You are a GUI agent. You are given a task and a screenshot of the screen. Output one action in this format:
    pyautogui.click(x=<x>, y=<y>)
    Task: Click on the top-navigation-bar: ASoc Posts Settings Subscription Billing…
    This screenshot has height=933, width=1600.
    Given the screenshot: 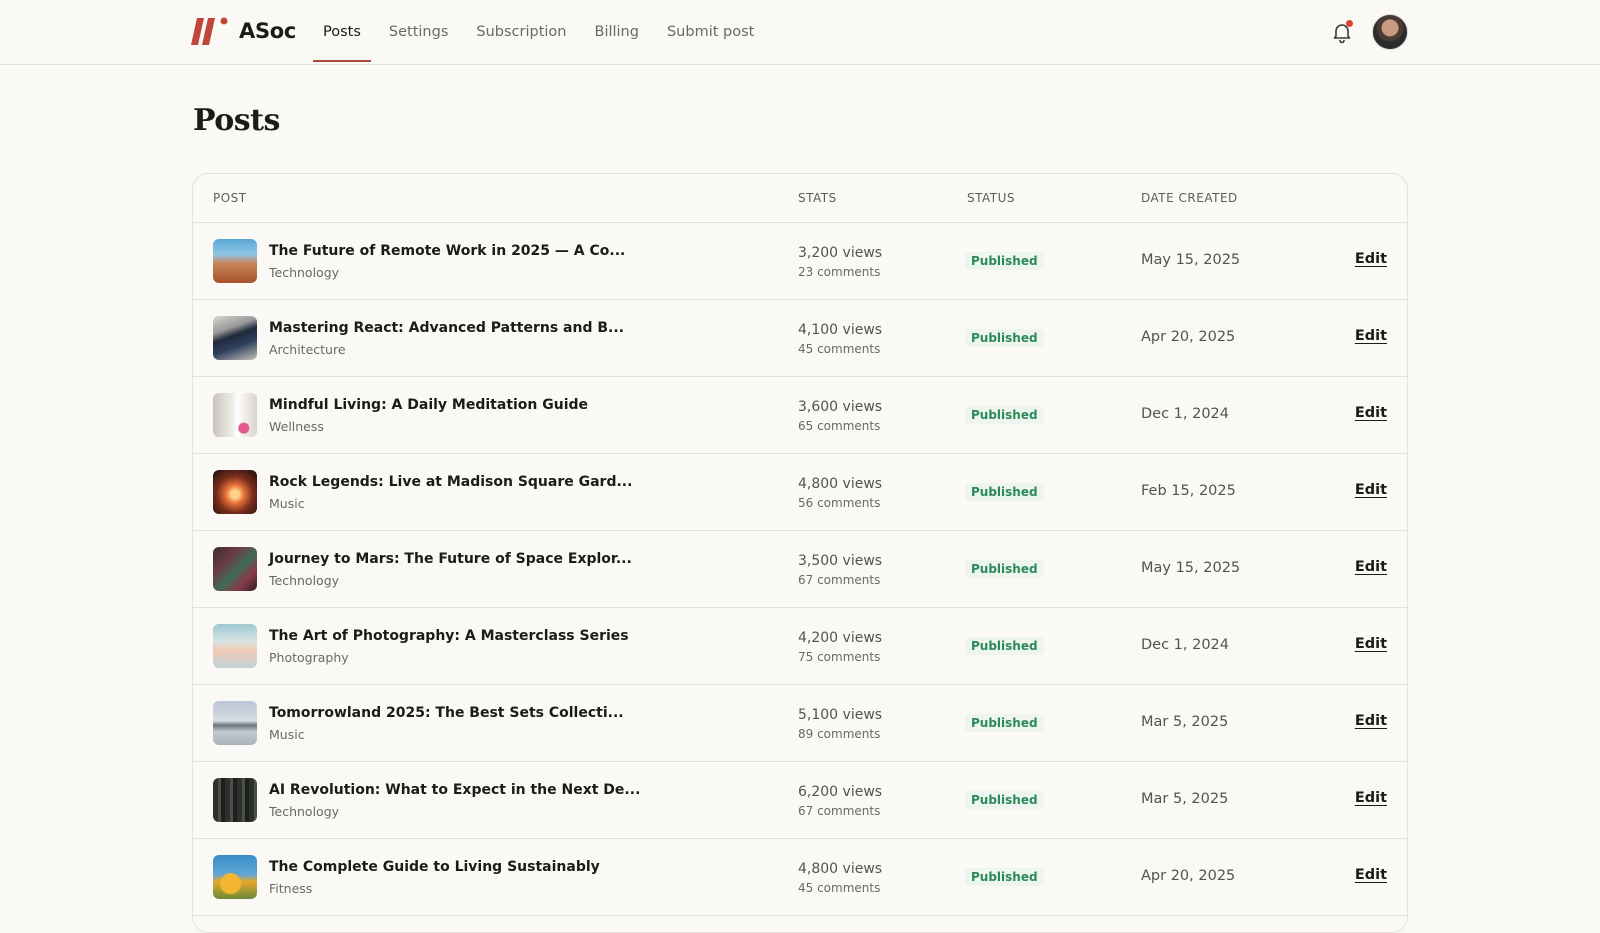 What is the action you would take?
    pyautogui.click(x=800, y=32)
    